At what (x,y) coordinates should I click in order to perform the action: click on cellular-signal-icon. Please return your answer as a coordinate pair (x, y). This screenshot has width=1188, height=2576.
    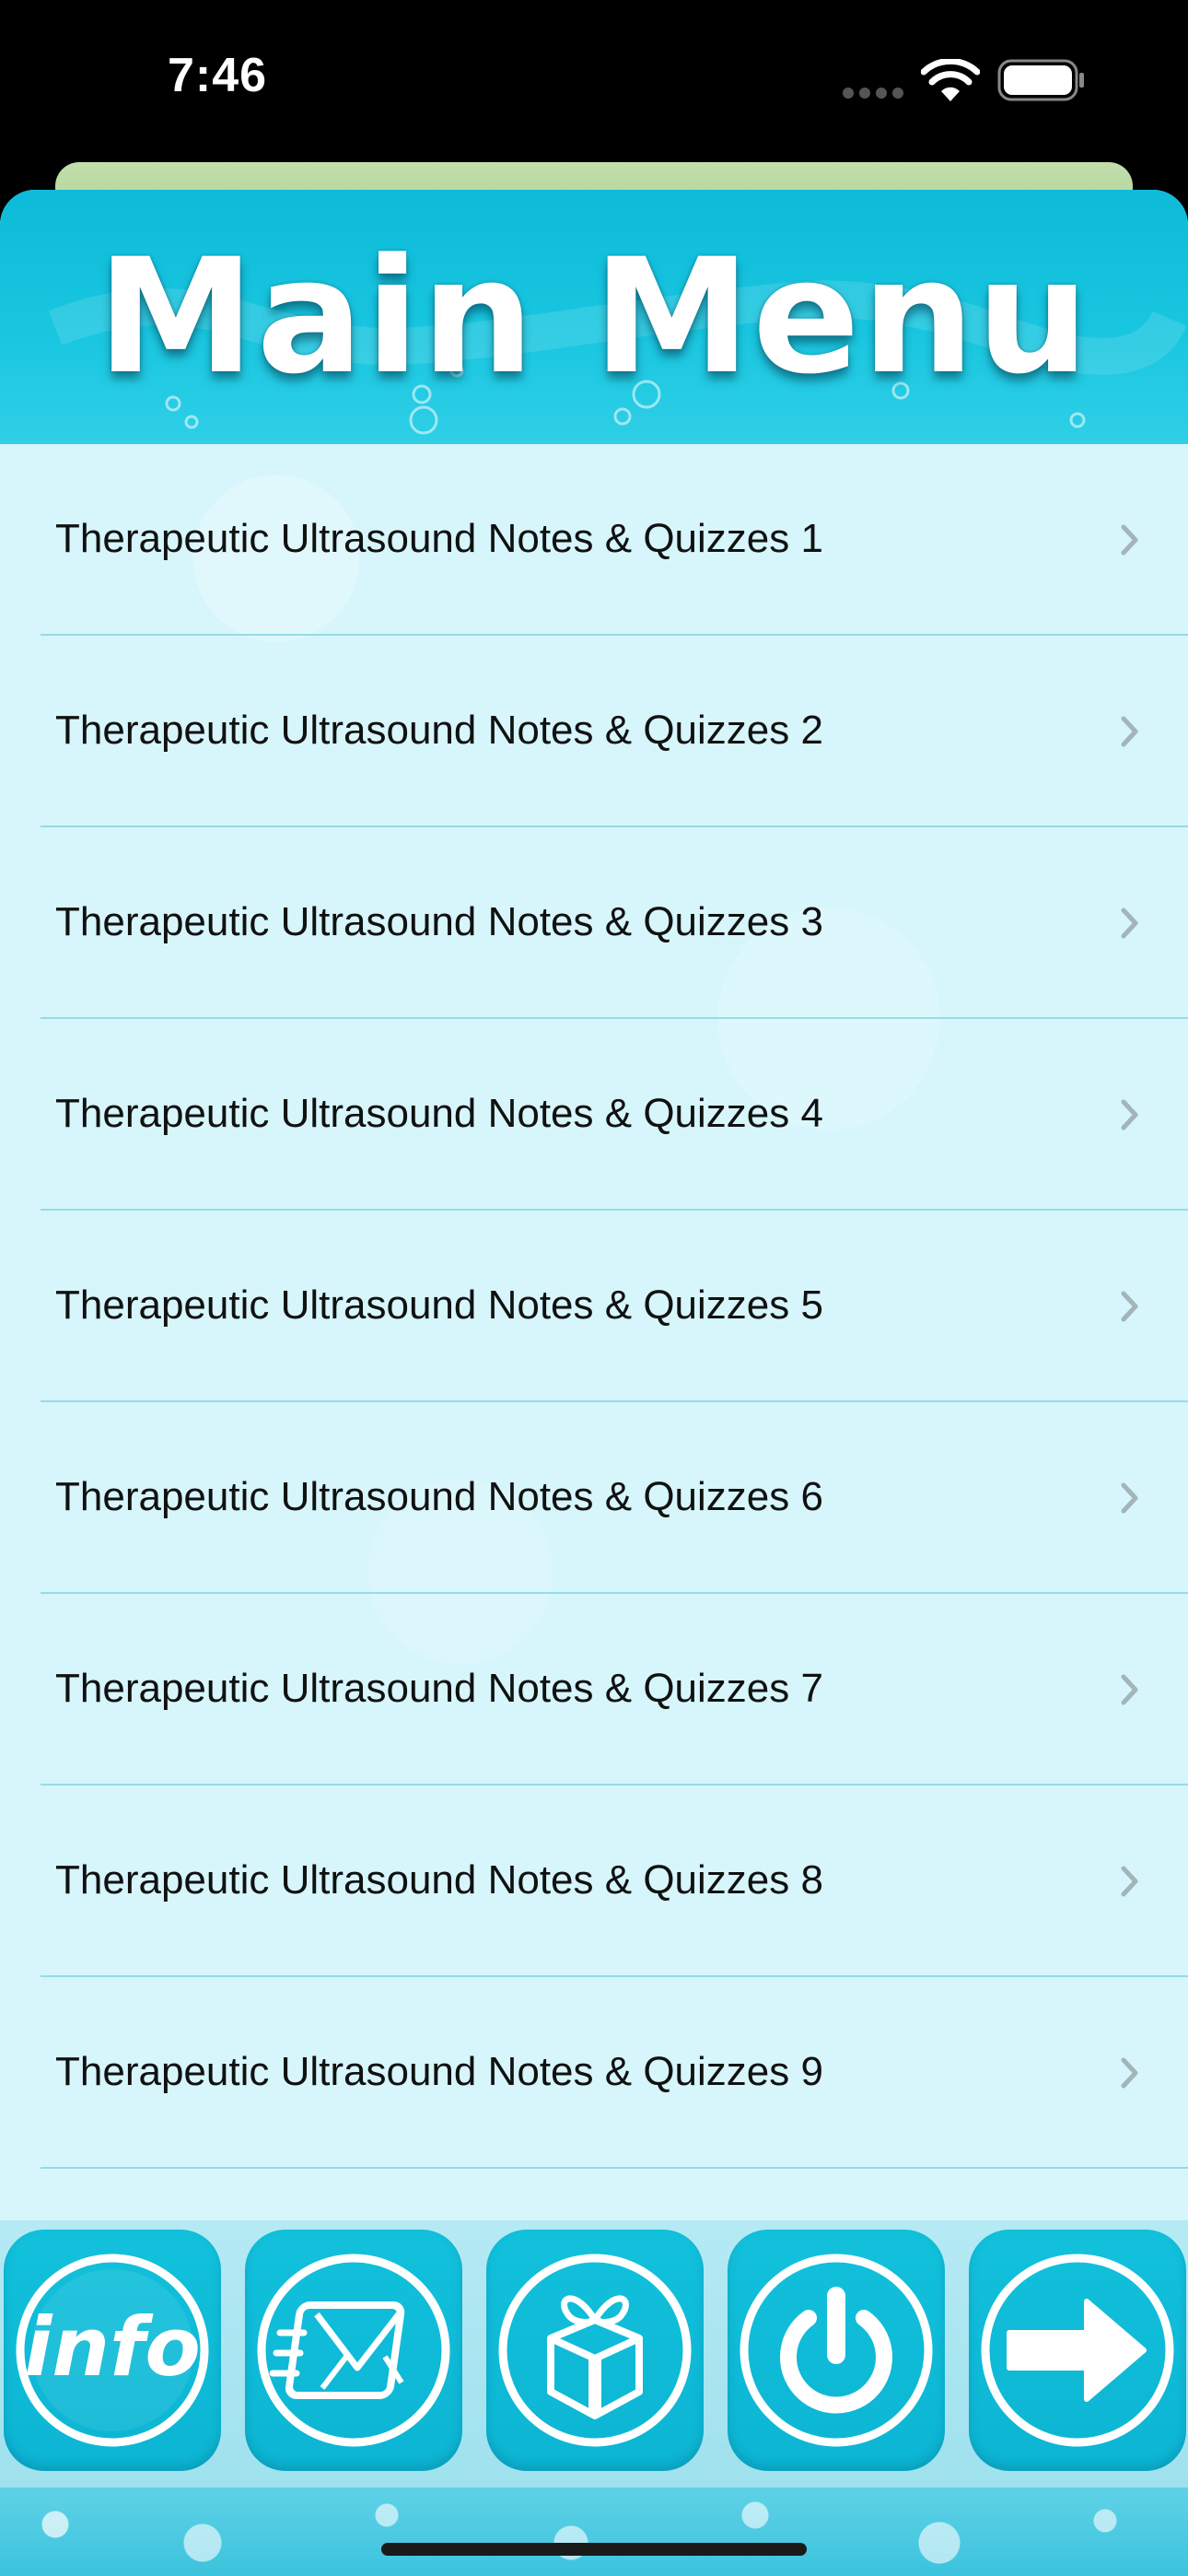
    Looking at the image, I should click on (873, 93).